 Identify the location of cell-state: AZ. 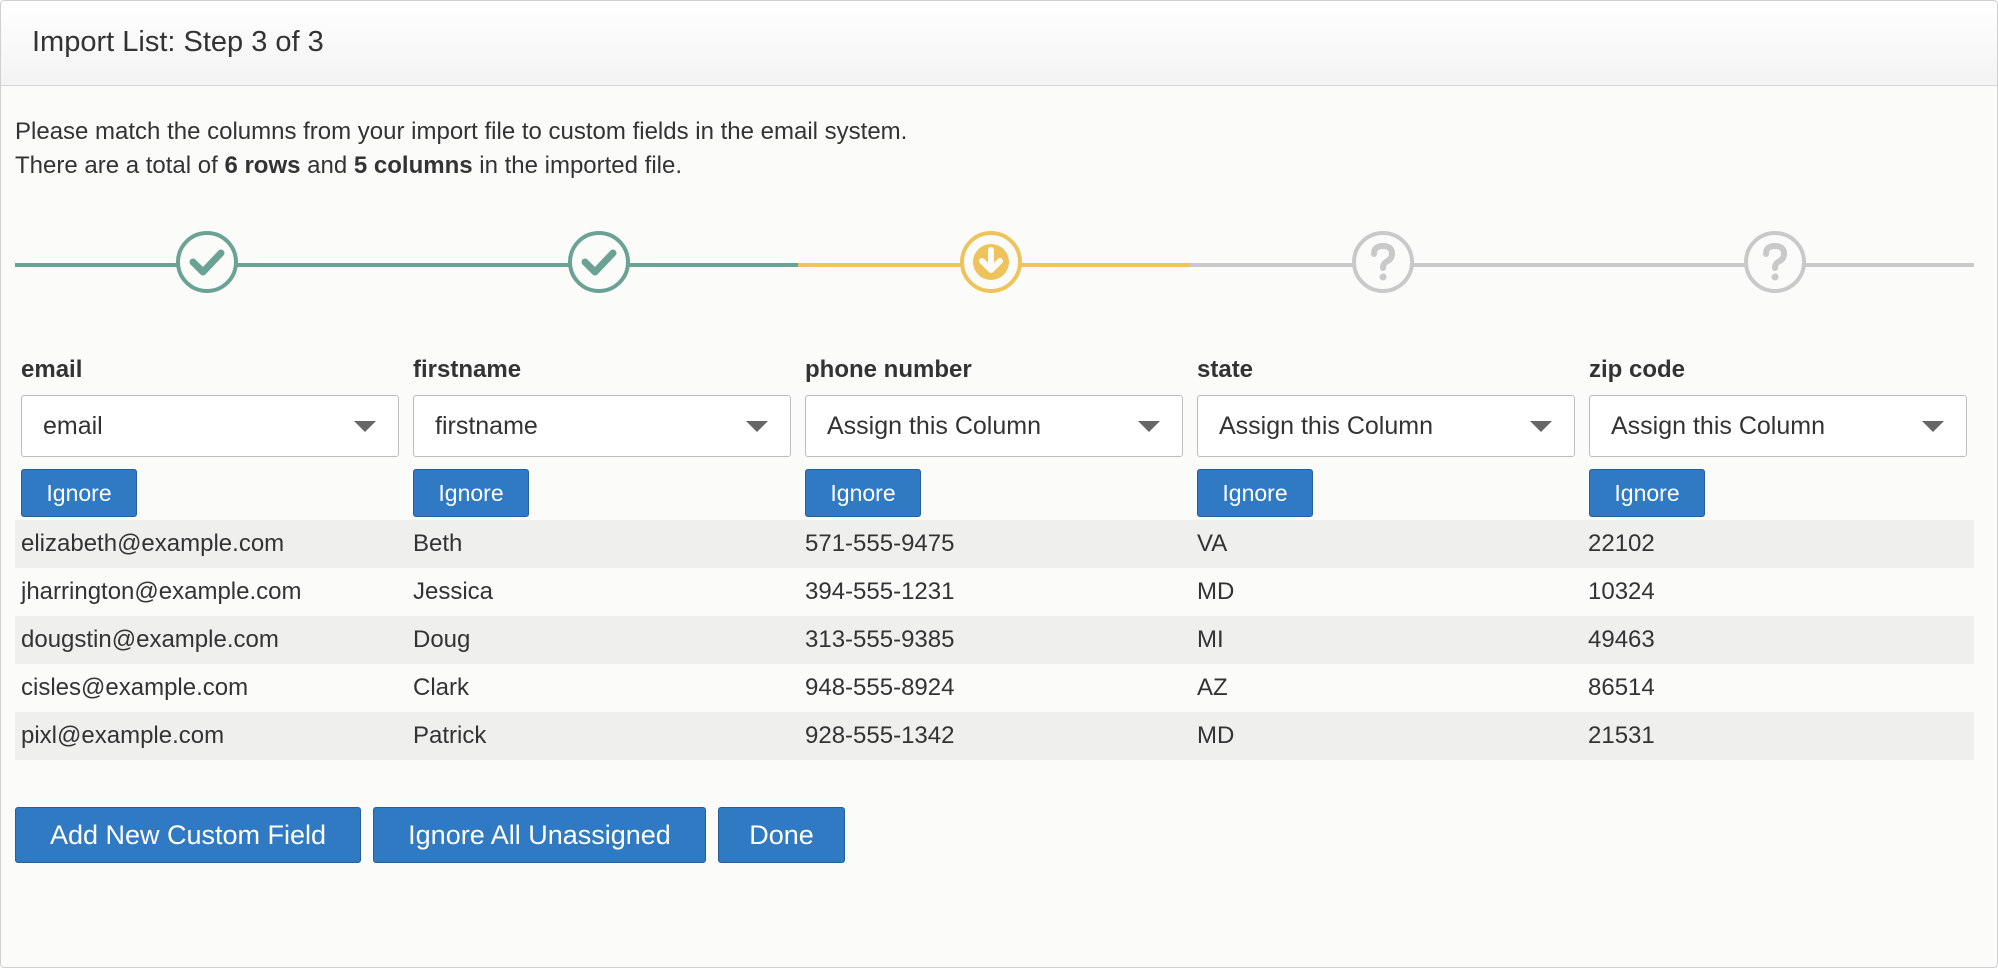
(1212, 687).